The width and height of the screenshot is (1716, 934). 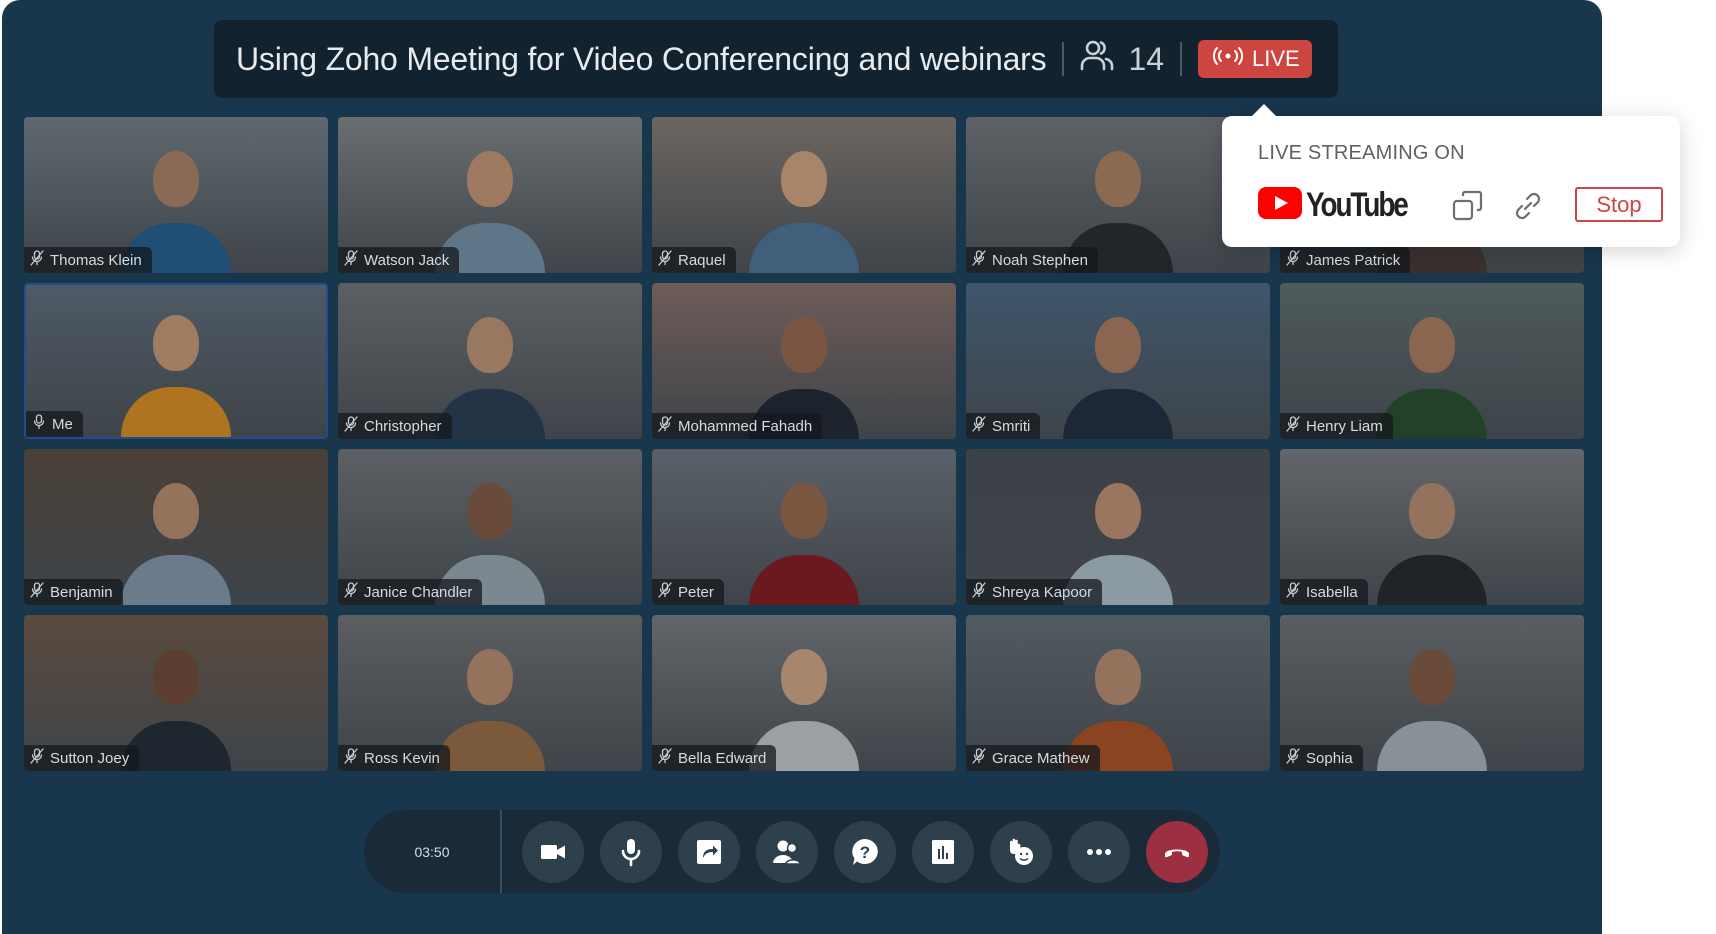 I want to click on live-label: LIVE, so click(x=1276, y=58).